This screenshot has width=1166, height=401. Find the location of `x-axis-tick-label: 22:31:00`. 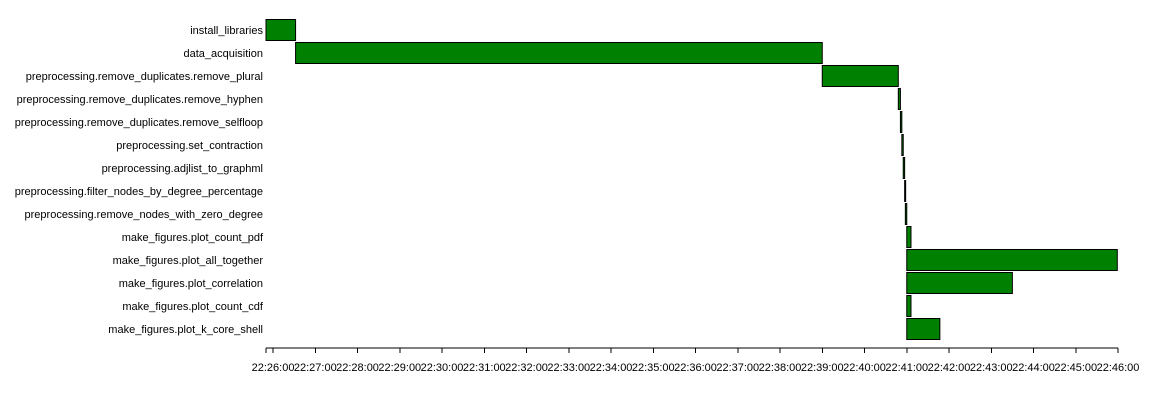

x-axis-tick-label: 22:31:00 is located at coordinates (484, 368).